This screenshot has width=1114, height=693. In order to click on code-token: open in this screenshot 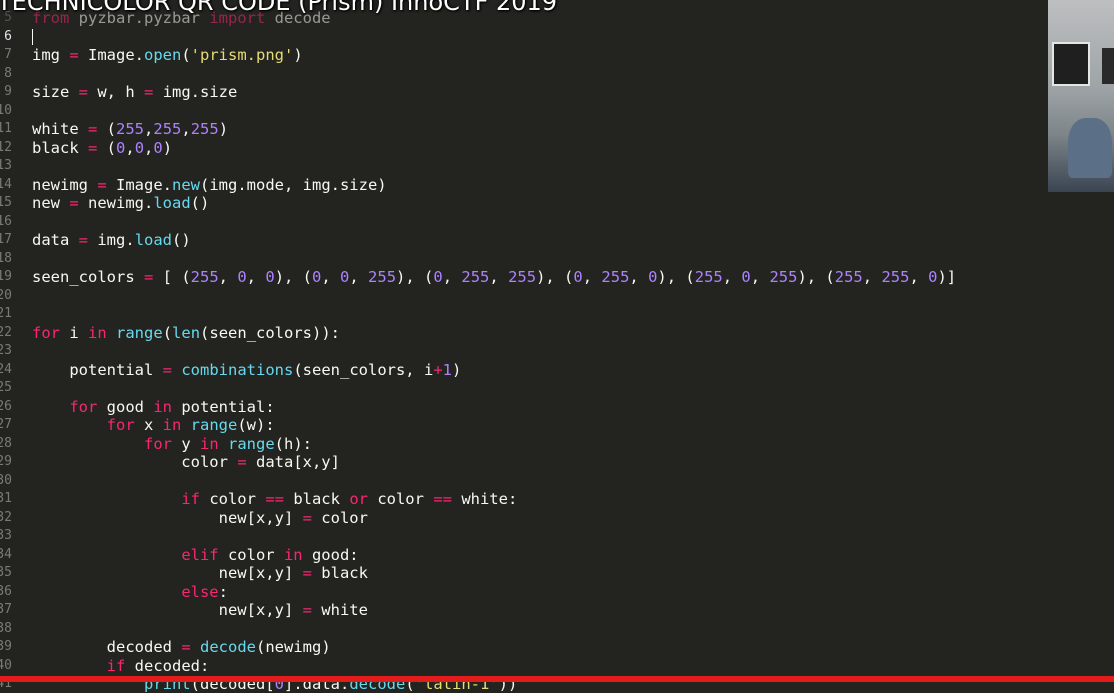, I will do `click(163, 55)`.